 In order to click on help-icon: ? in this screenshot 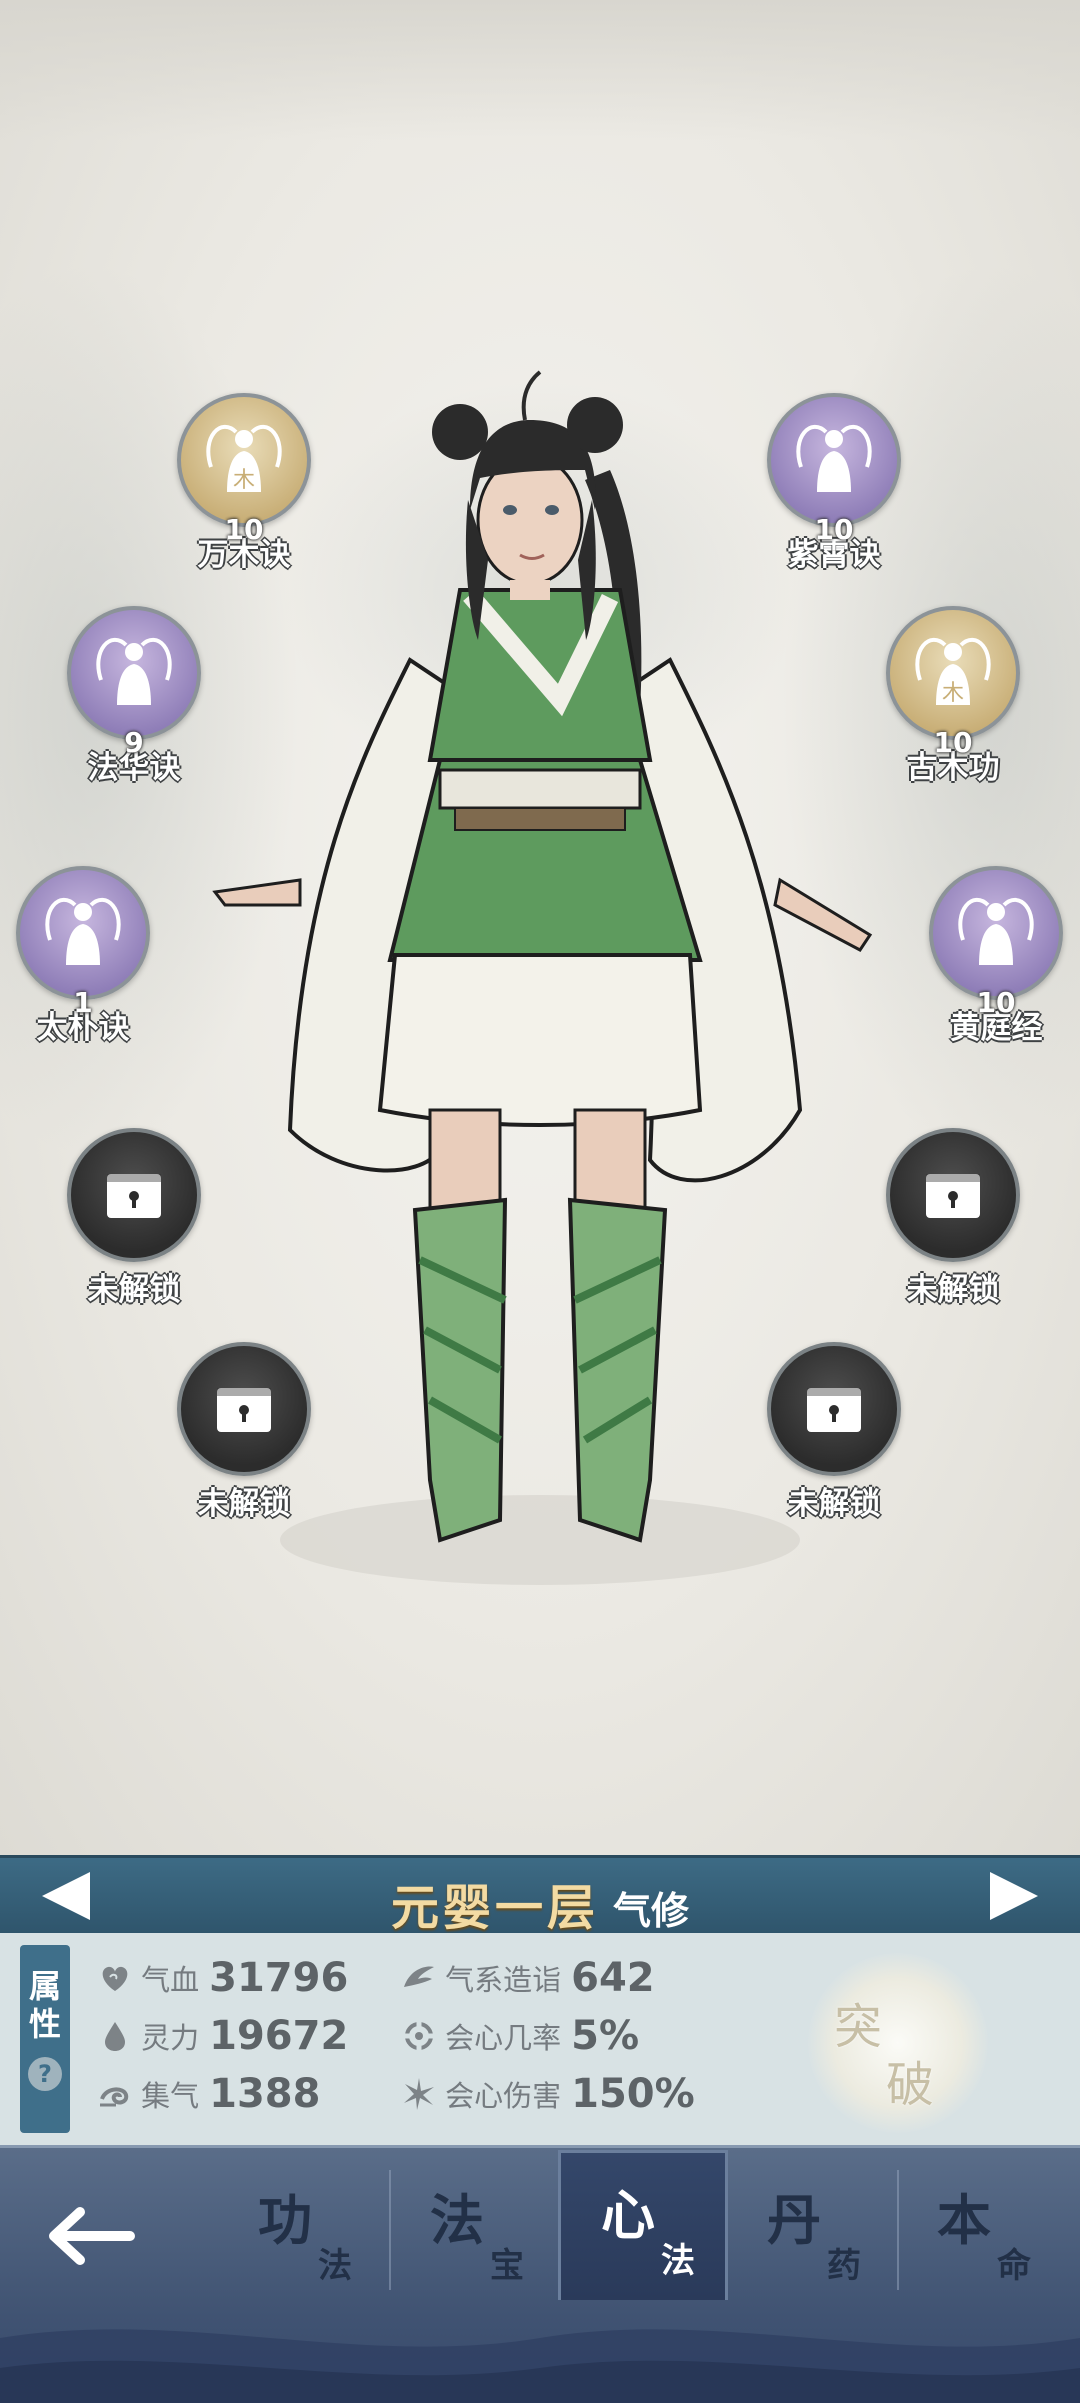, I will do `click(45, 2074)`.